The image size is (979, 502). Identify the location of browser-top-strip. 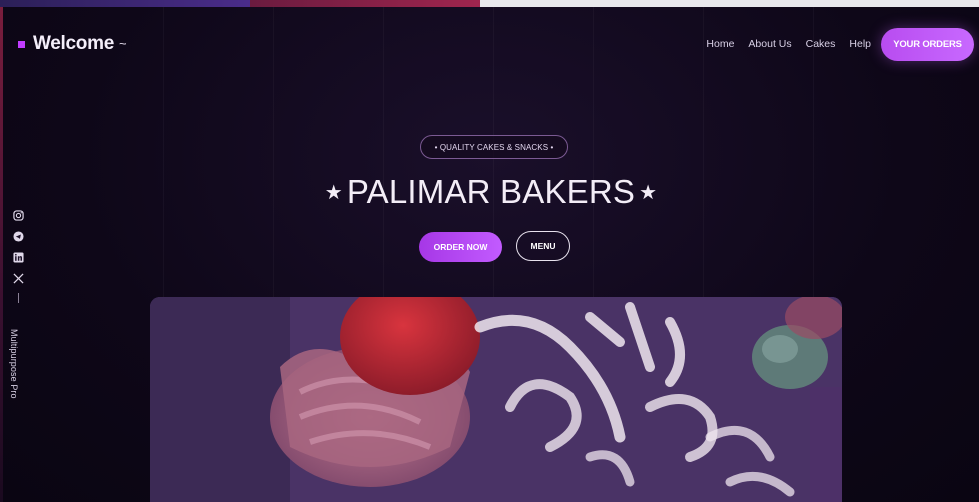
(489, 3).